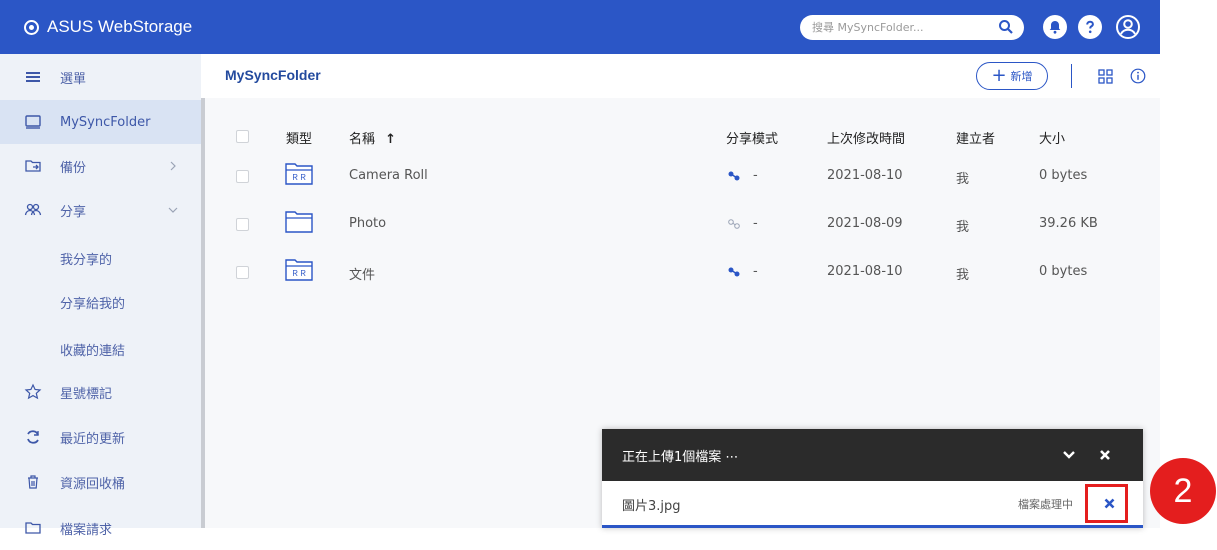  I want to click on sidebar-item-recent: 最近的更新, so click(100, 437).